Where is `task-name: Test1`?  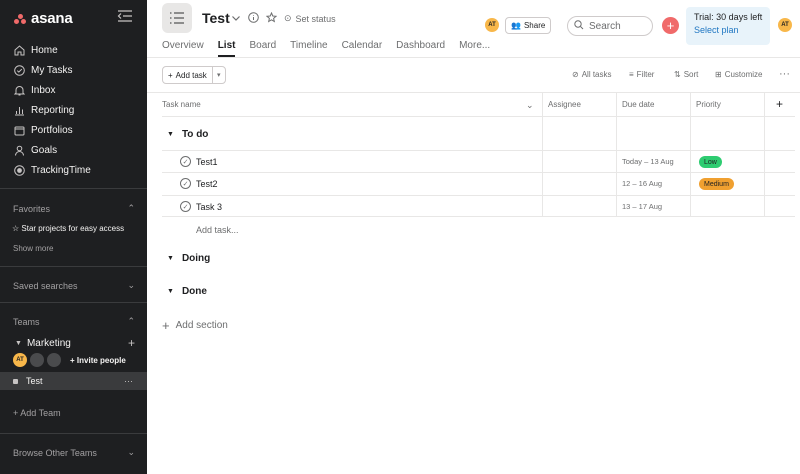 task-name: Test1 is located at coordinates (207, 162).